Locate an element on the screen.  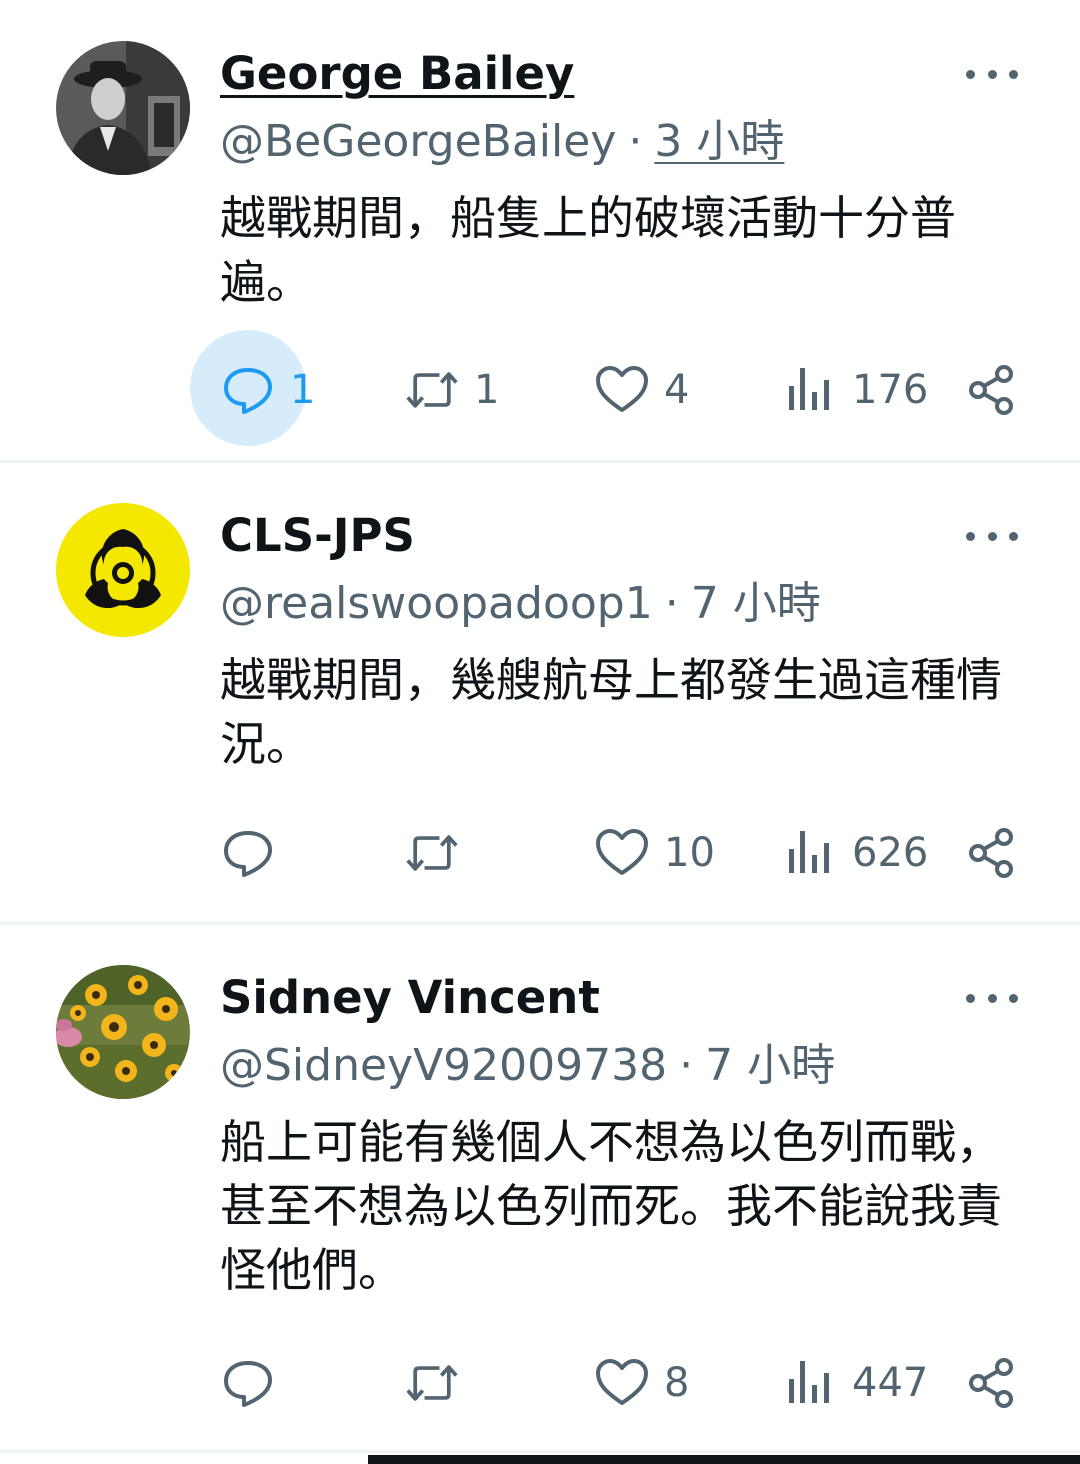
views-button: 626 is located at coordinates (855, 853).